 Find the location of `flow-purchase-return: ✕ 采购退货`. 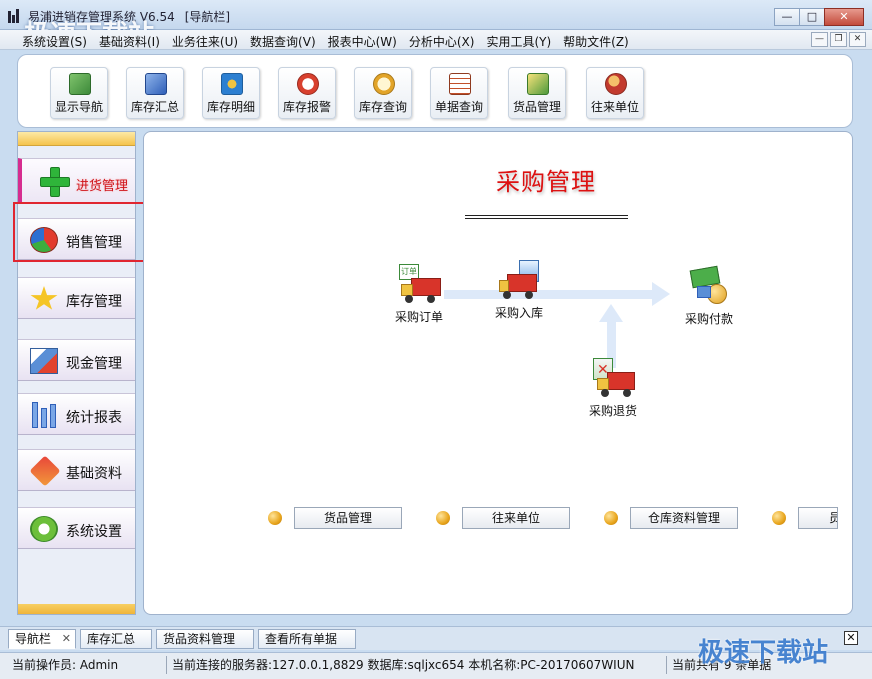

flow-purchase-return: ✕ 采购退货 is located at coordinates (613, 388).